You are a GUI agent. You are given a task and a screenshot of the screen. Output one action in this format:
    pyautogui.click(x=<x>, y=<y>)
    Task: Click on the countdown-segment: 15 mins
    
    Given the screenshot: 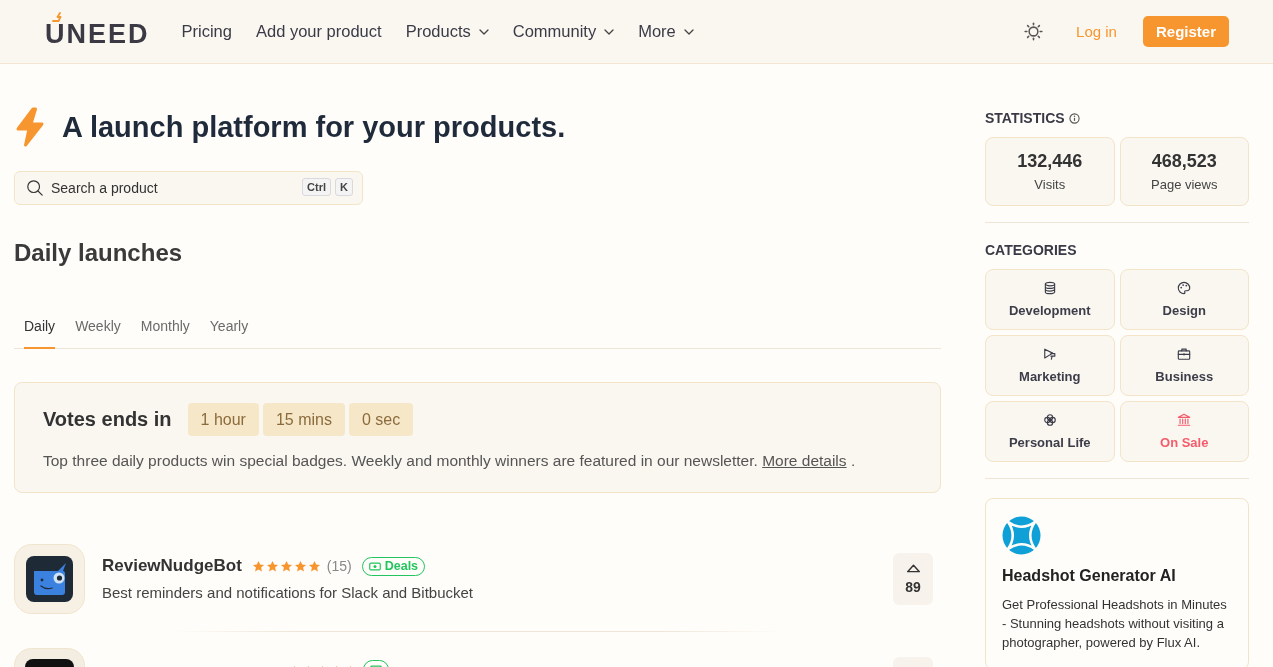 What is the action you would take?
    pyautogui.click(x=303, y=419)
    